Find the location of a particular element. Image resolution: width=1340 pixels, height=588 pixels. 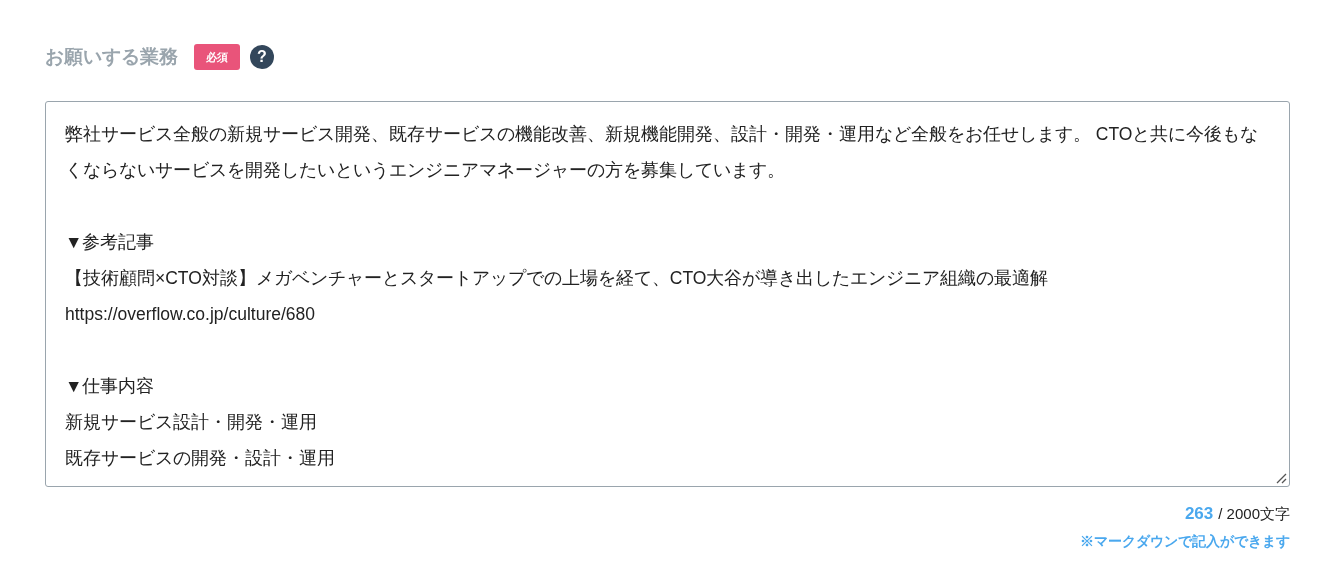

markdown-note: ※マークダウンで記入ができます is located at coordinates (1185, 541).